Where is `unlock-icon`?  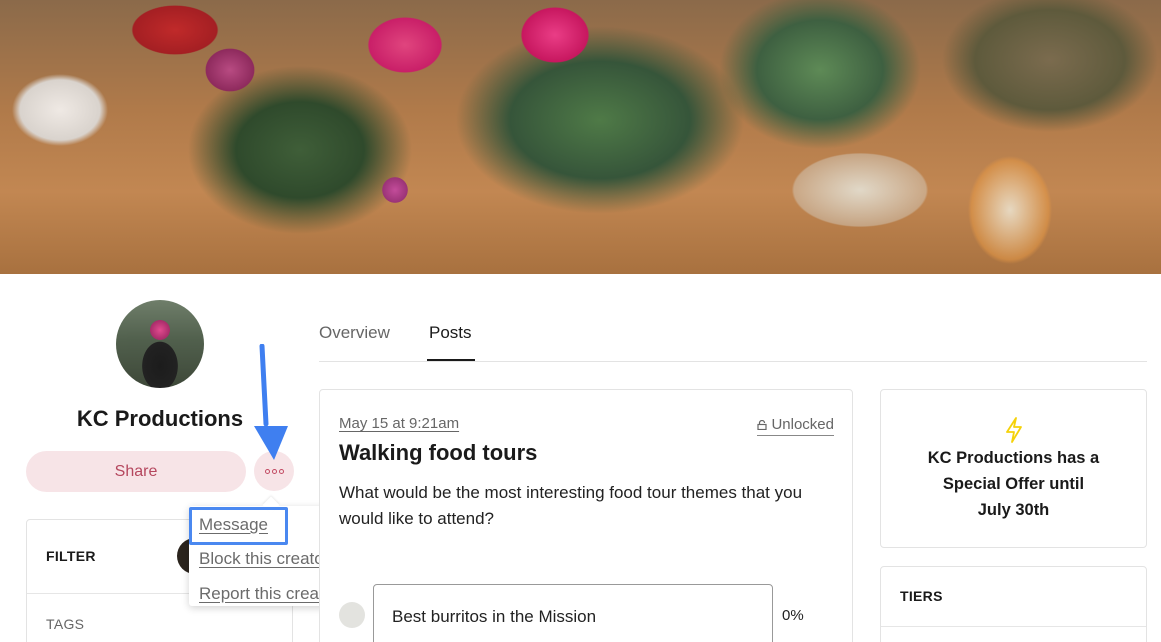
unlock-icon is located at coordinates (762, 424).